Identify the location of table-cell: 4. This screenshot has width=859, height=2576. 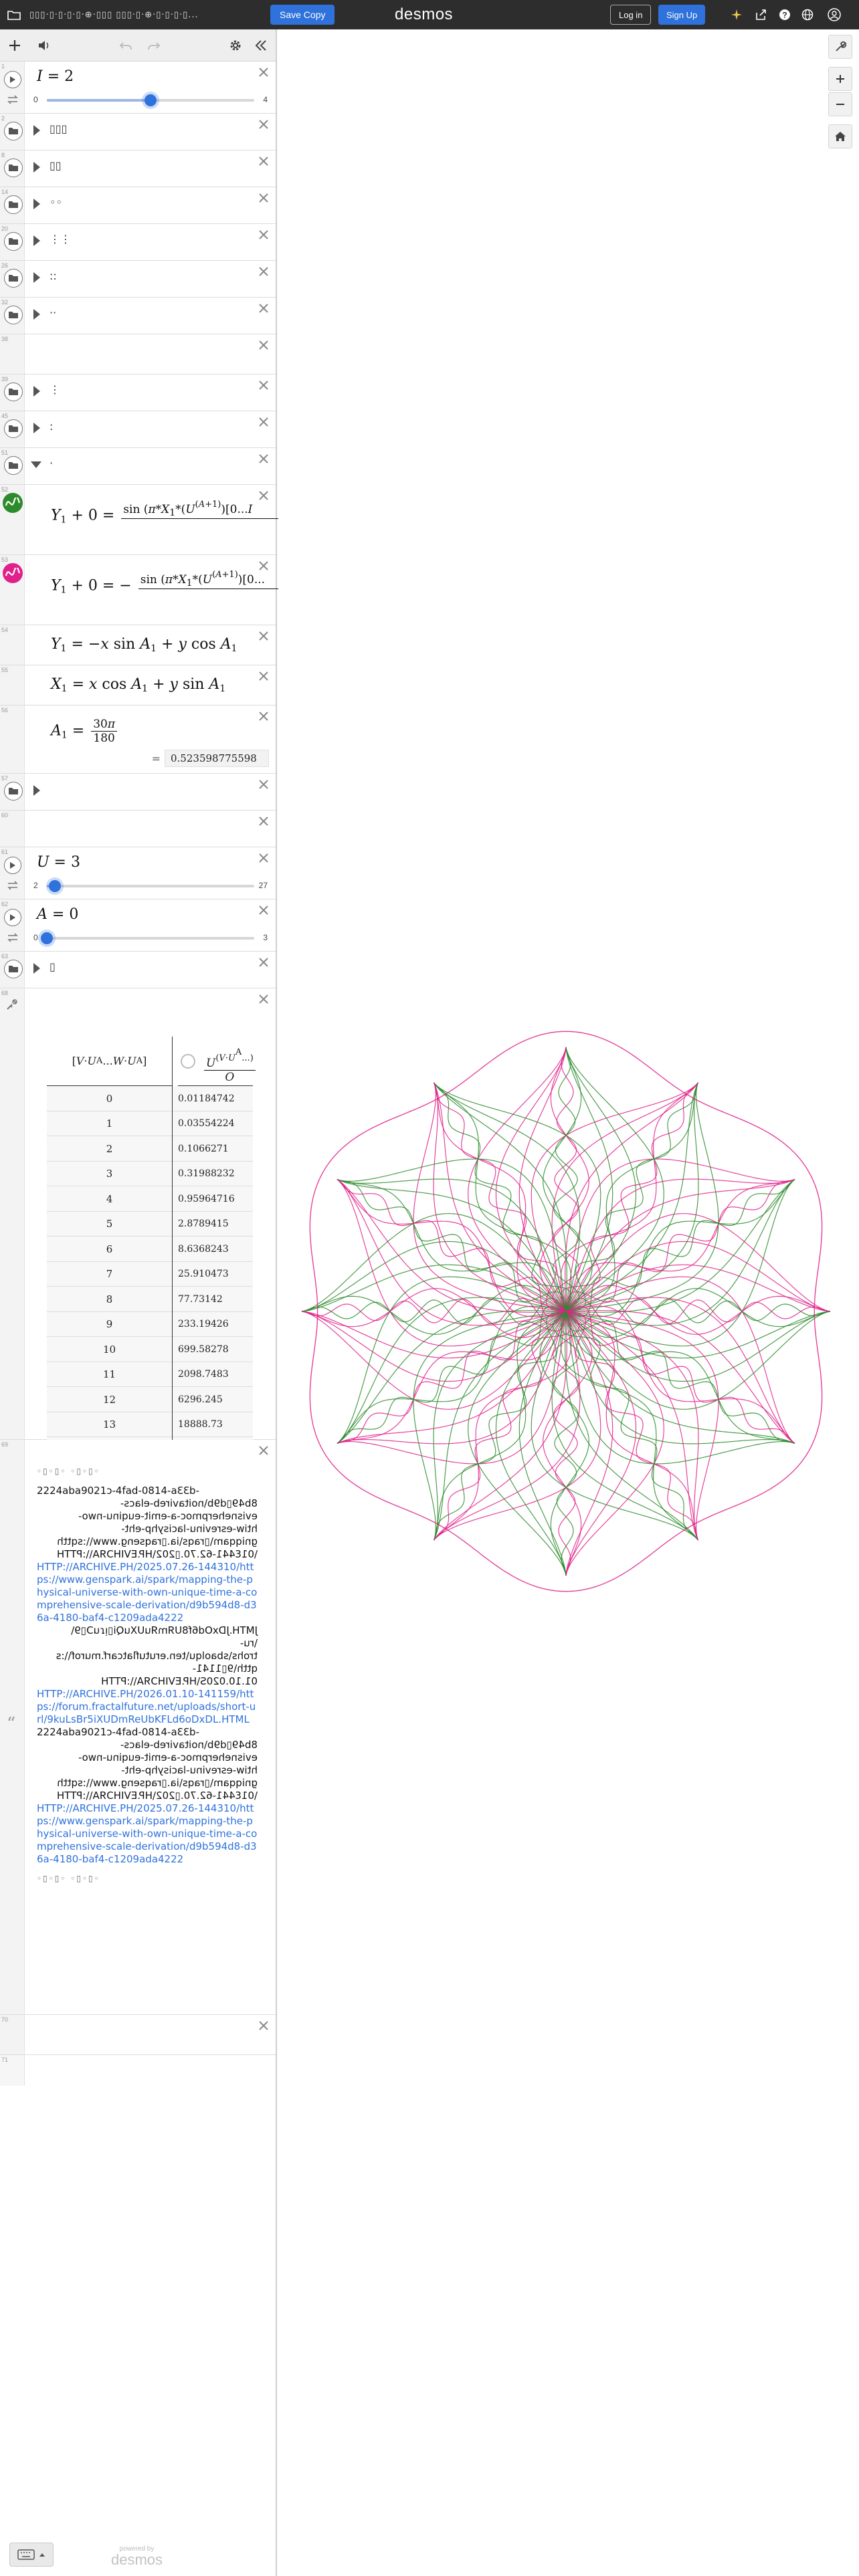
(110, 1199).